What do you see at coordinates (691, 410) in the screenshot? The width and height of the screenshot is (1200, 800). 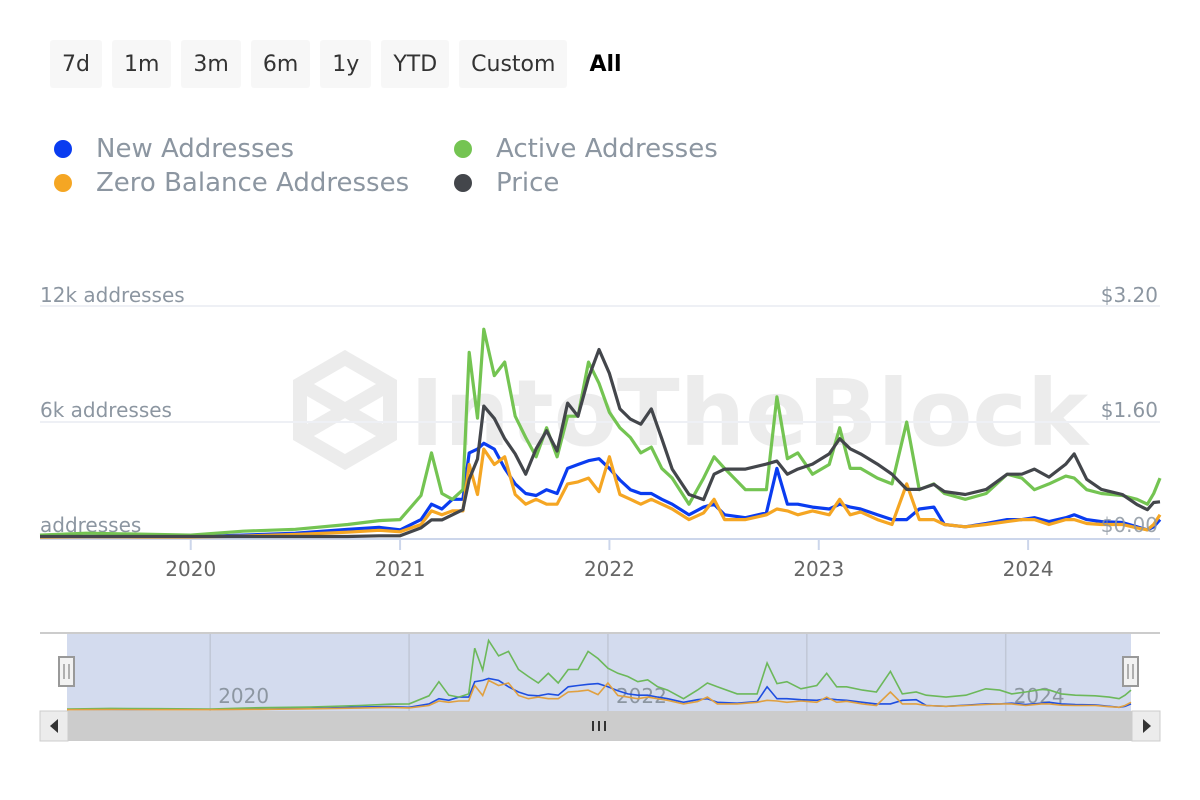 I see `watermark: IntoTheBlock` at bounding box center [691, 410].